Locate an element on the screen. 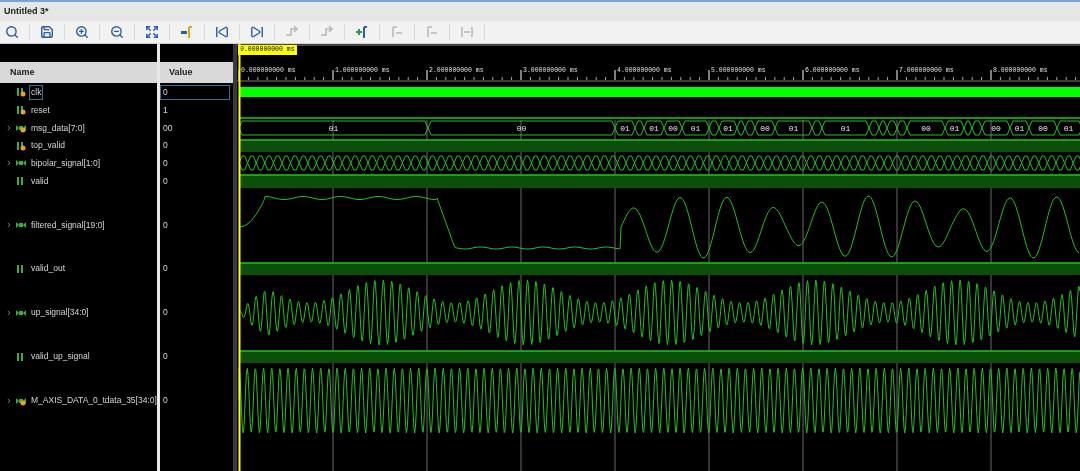 The width and height of the screenshot is (1080, 471). column-header: Value is located at coordinates (196, 72).